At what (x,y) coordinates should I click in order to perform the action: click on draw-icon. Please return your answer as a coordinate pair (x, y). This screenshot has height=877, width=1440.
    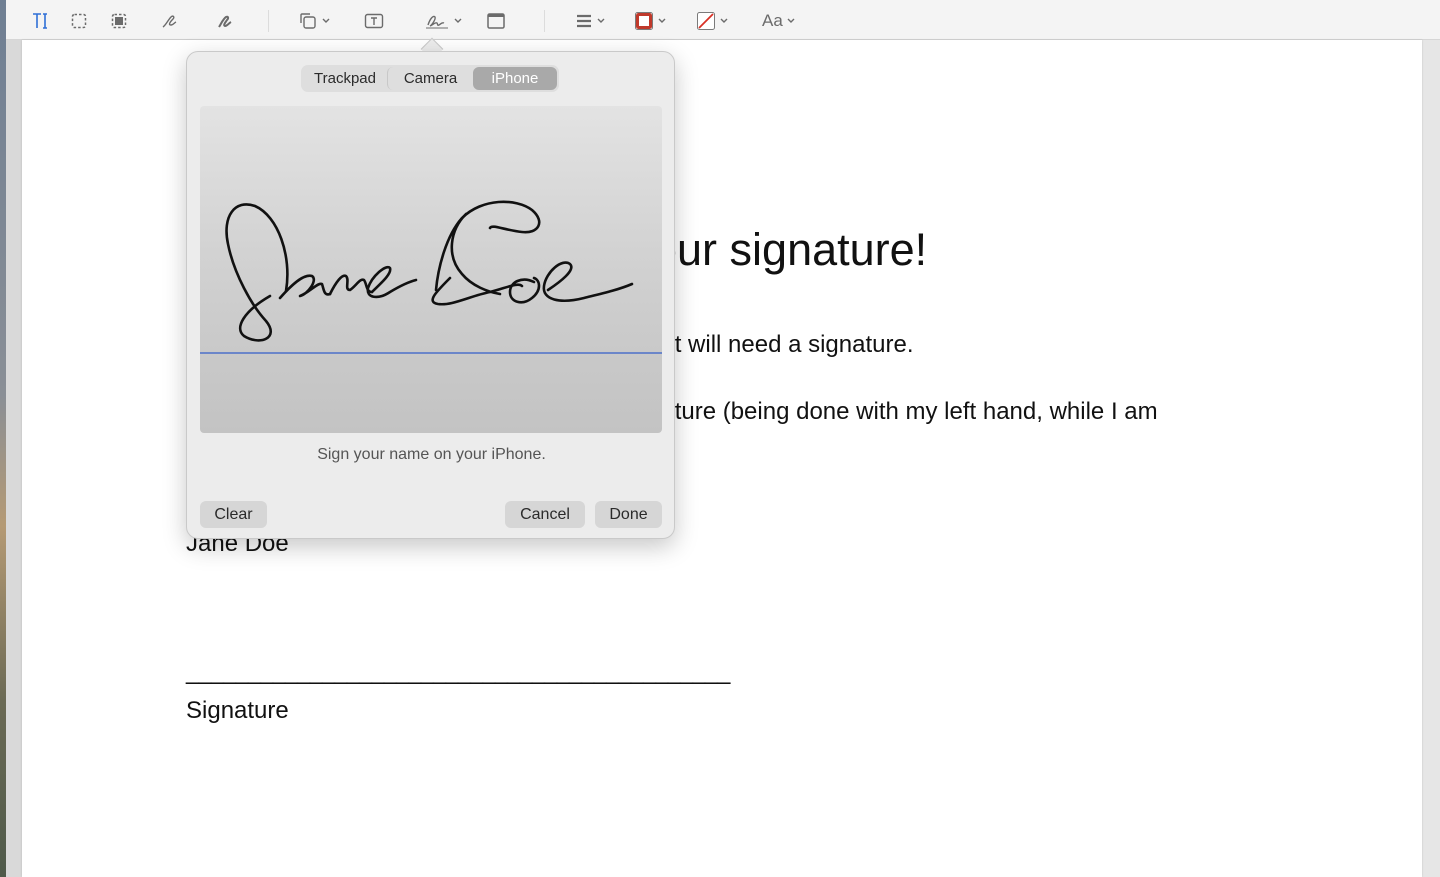
    Looking at the image, I should click on (226, 21).